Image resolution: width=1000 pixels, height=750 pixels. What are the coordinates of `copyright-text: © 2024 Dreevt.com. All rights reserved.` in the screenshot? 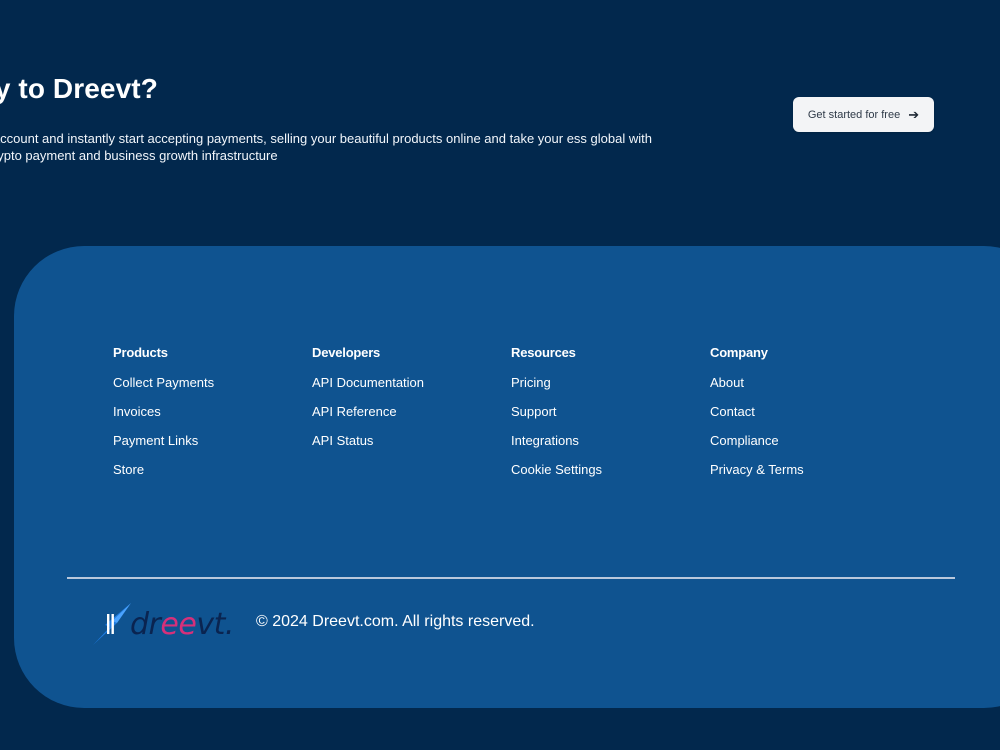 It's located at (395, 621).